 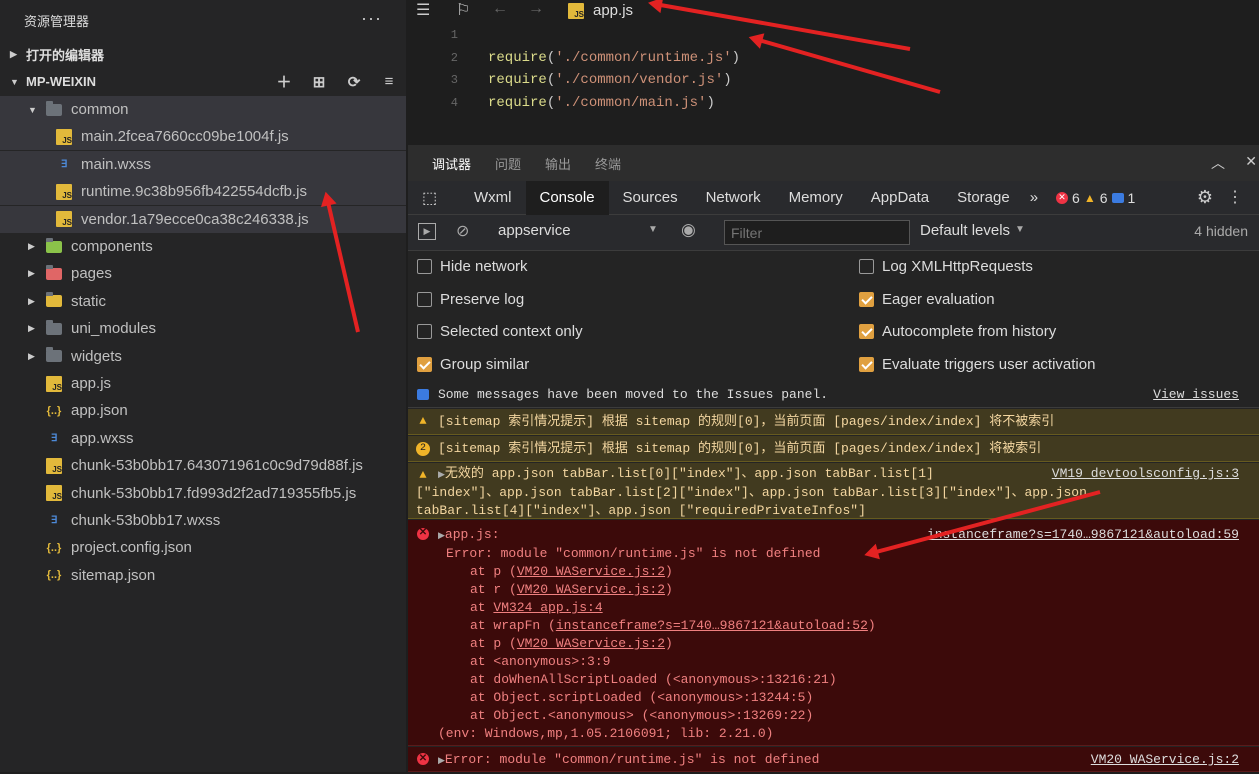 I want to click on panel-tab-network: Network, so click(x=733, y=198).